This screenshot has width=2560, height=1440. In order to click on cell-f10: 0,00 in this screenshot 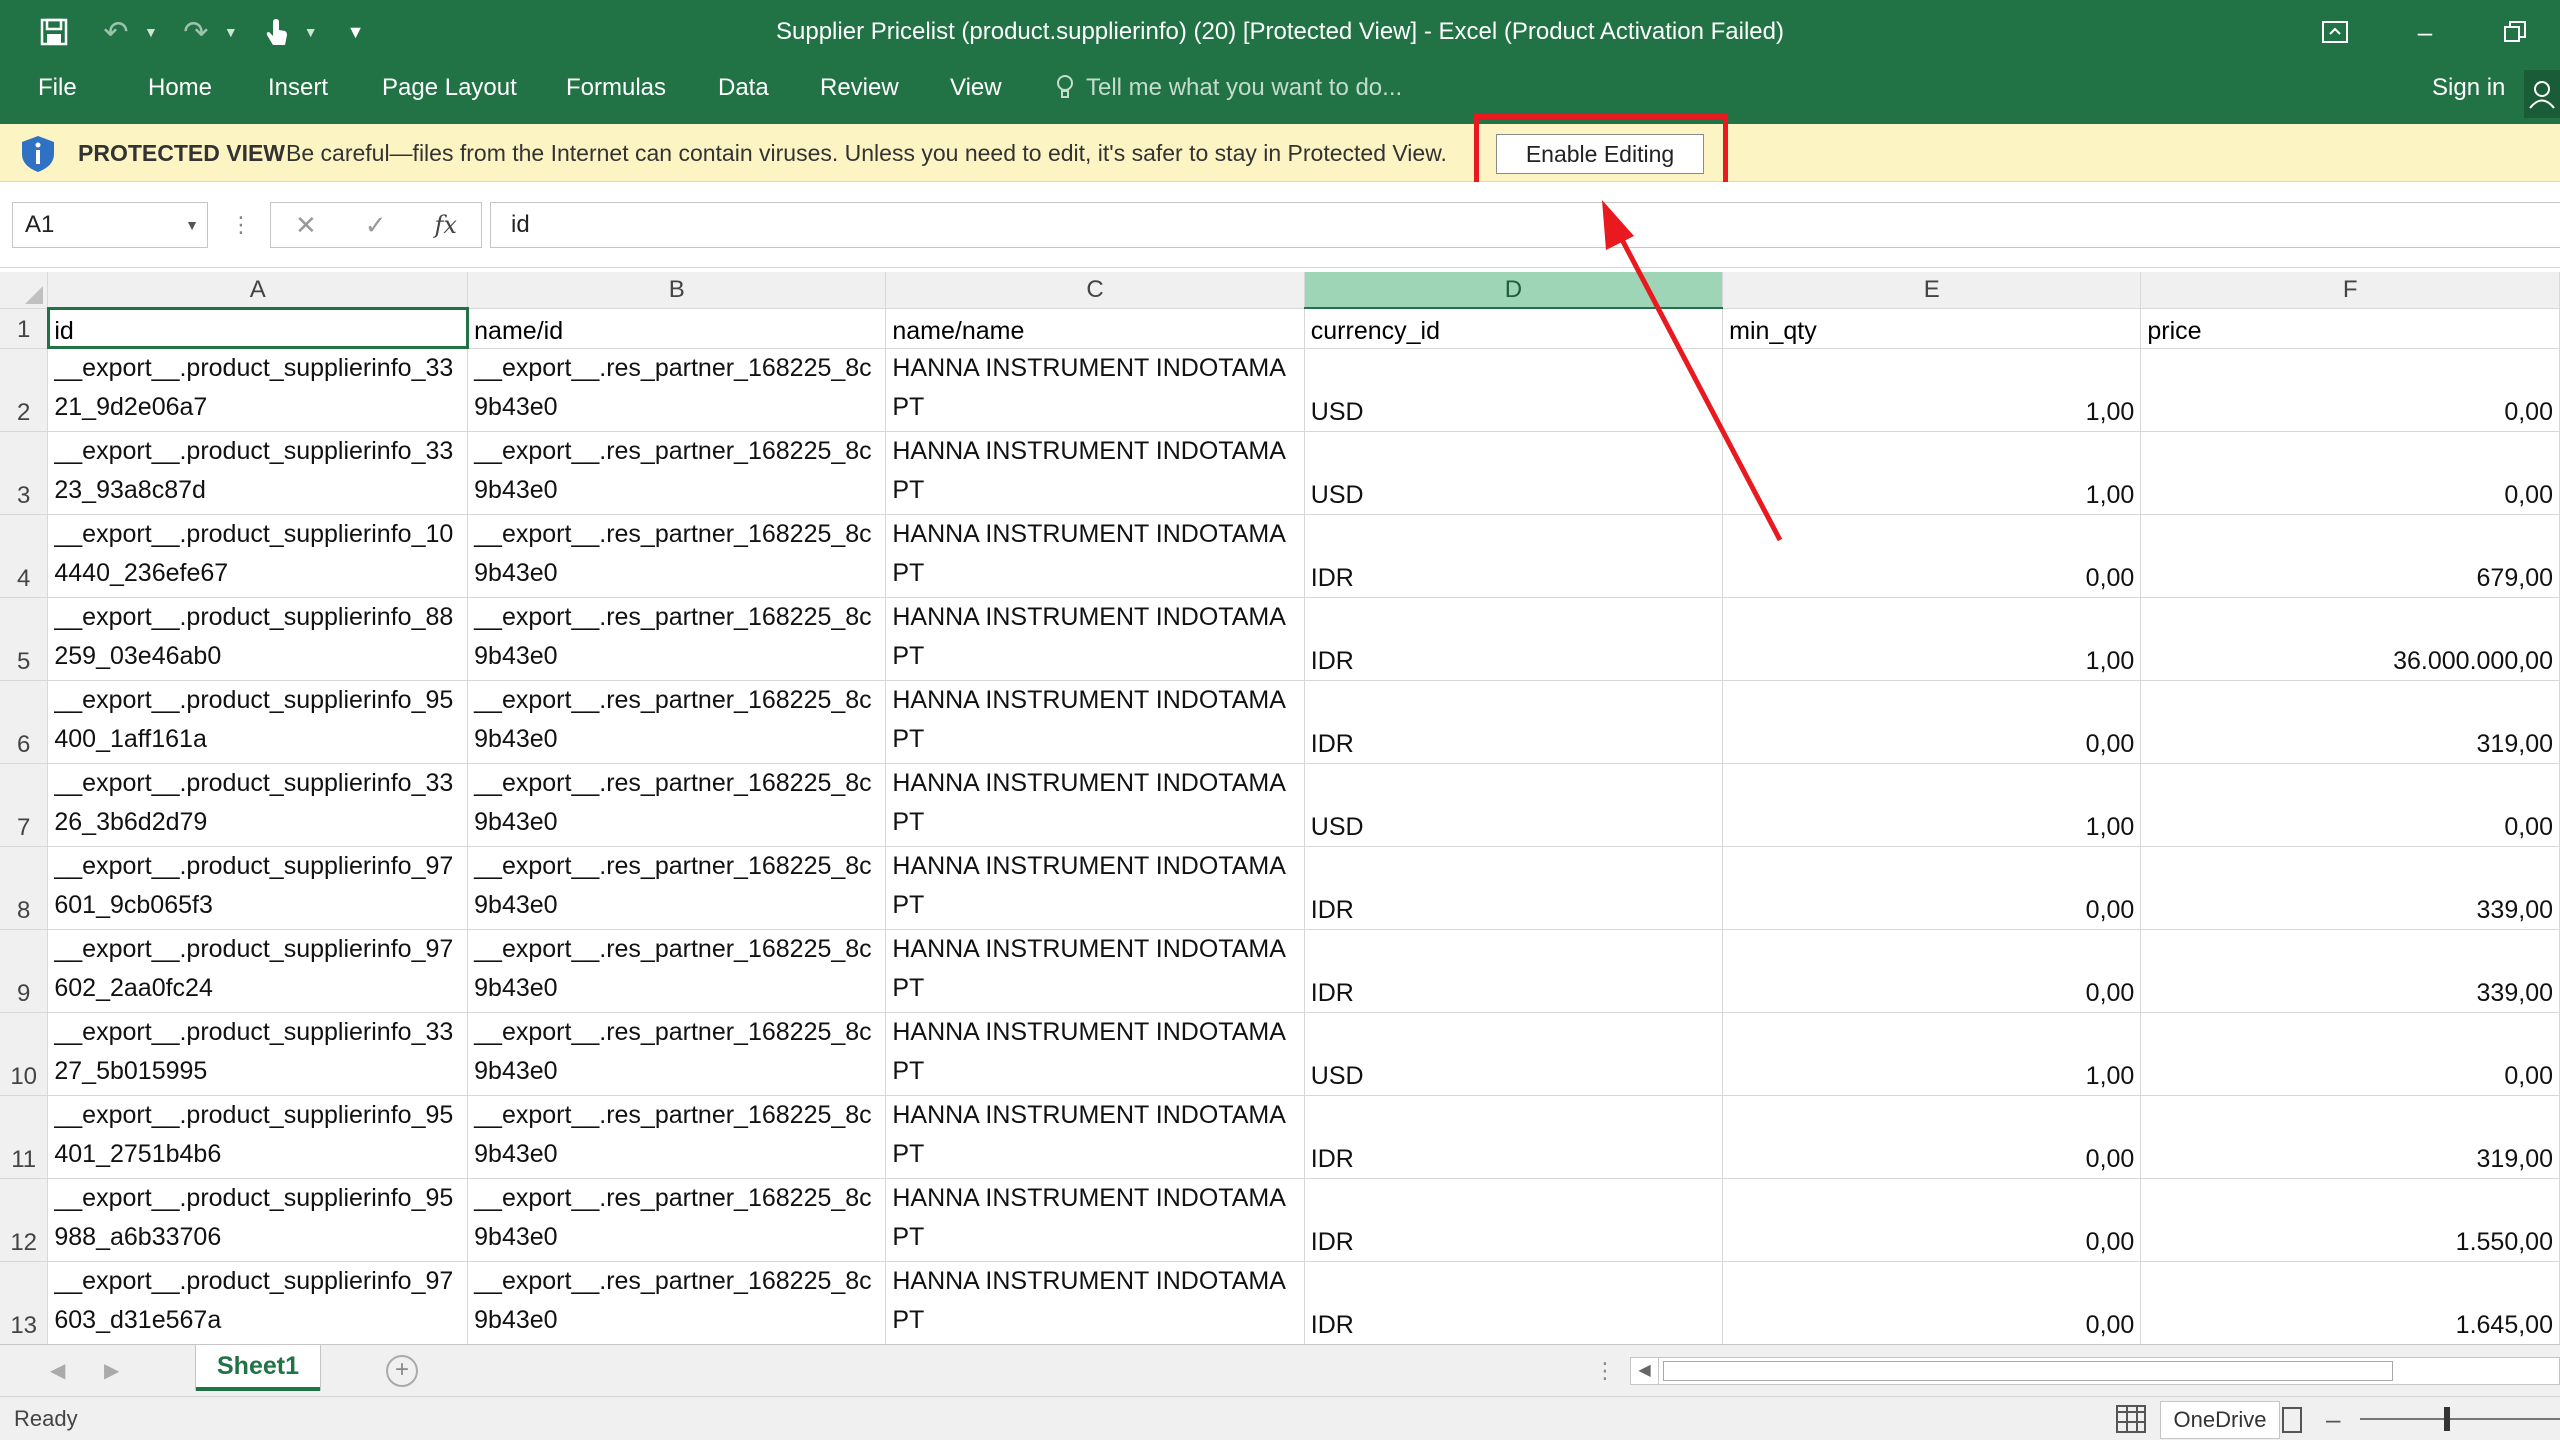, I will do `click(2350, 1054)`.